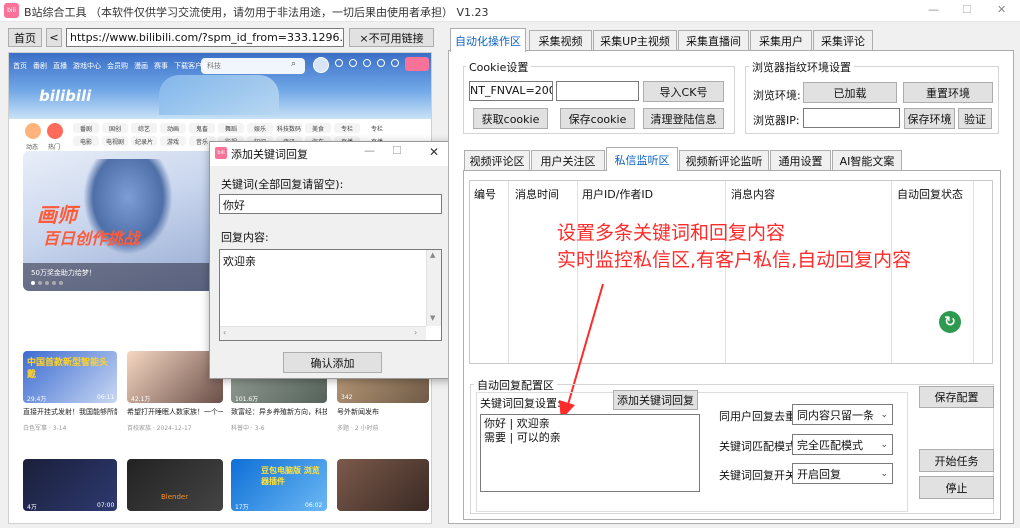  What do you see at coordinates (25, 37) in the screenshot?
I see `home-button: 首页` at bounding box center [25, 37].